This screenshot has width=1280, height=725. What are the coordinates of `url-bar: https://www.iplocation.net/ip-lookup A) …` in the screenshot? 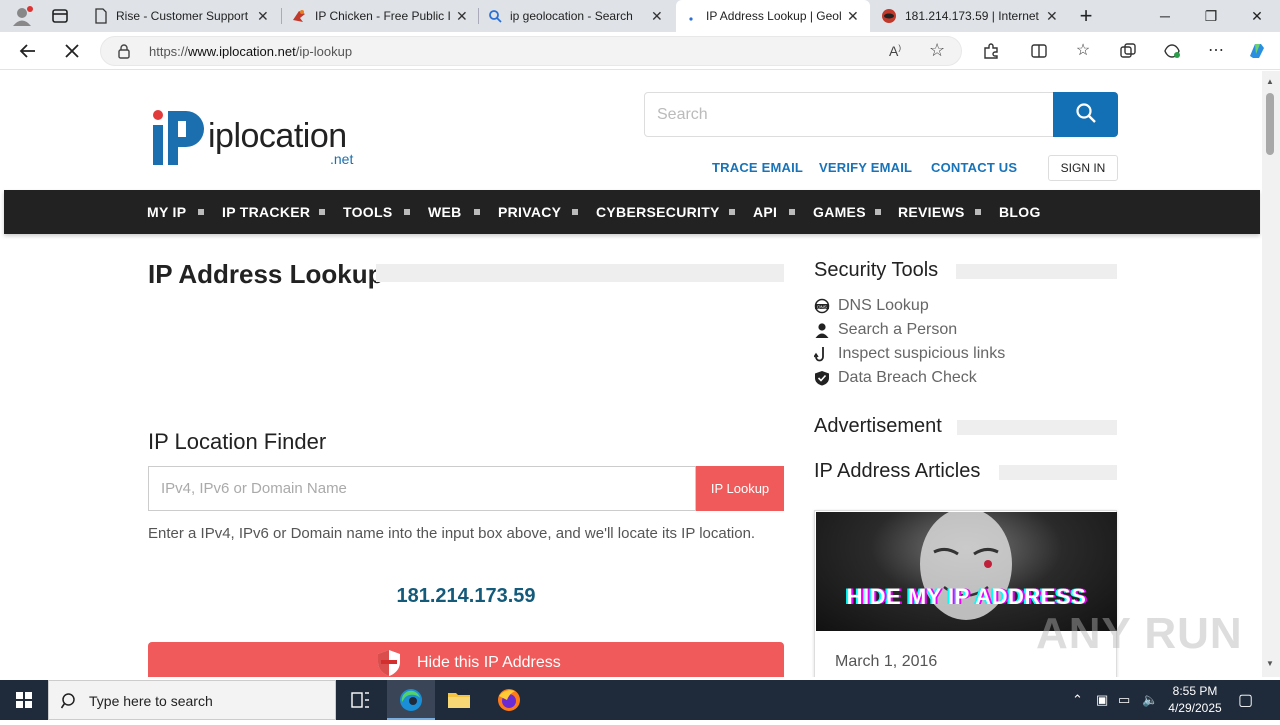 It's located at (531, 51).